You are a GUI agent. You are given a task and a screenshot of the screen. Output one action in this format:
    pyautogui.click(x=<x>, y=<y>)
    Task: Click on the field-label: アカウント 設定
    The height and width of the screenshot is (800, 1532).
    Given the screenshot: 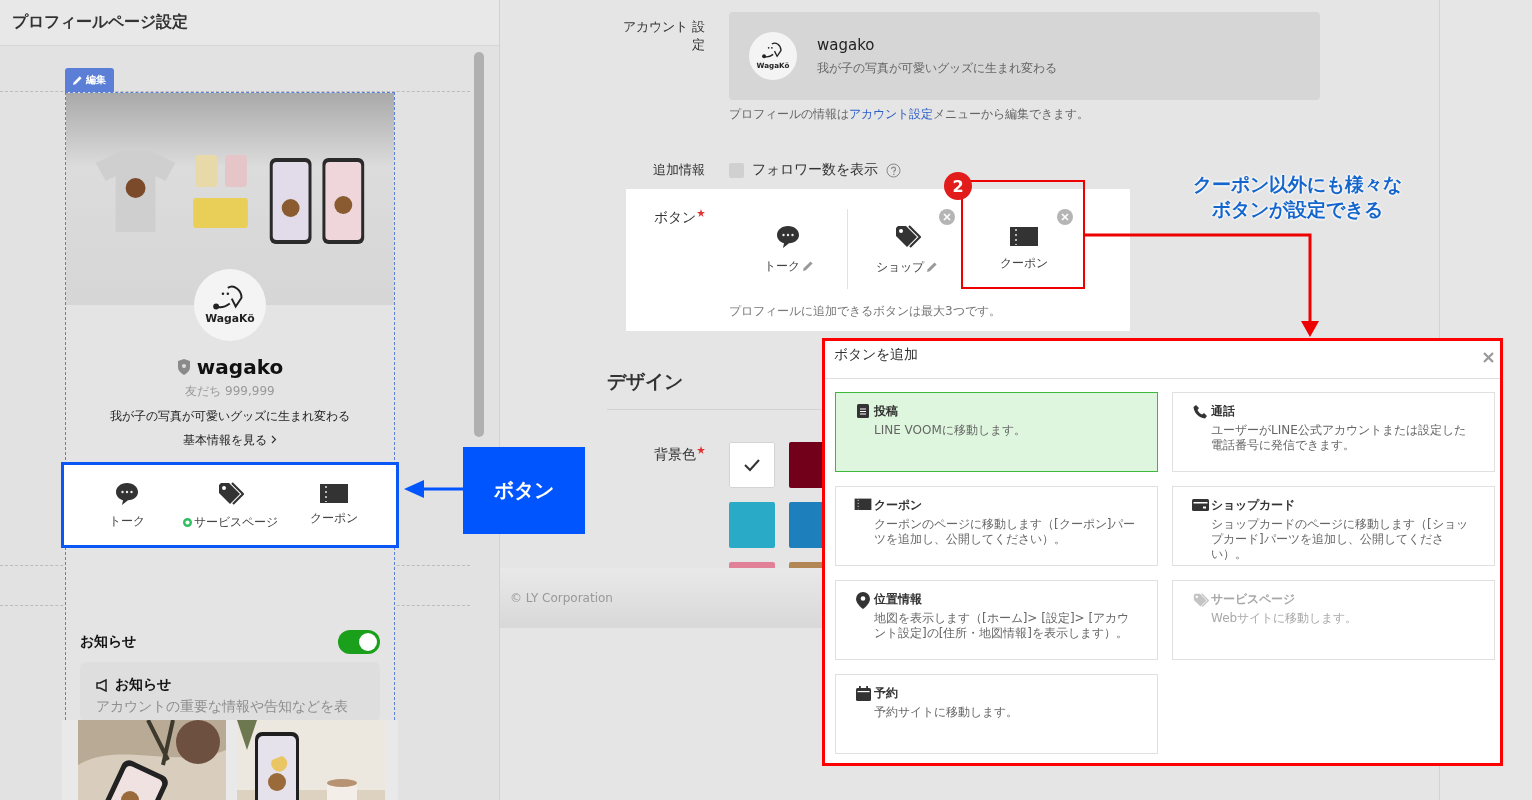 What is the action you would take?
    pyautogui.click(x=663, y=36)
    